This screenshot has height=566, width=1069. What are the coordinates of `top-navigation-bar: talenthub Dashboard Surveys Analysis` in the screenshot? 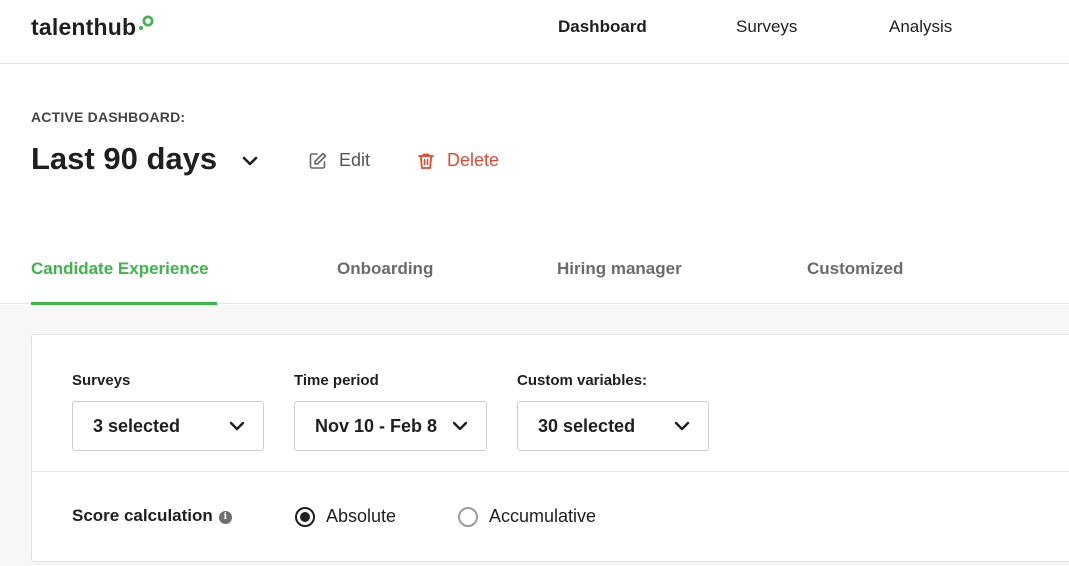 It's located at (534, 32).